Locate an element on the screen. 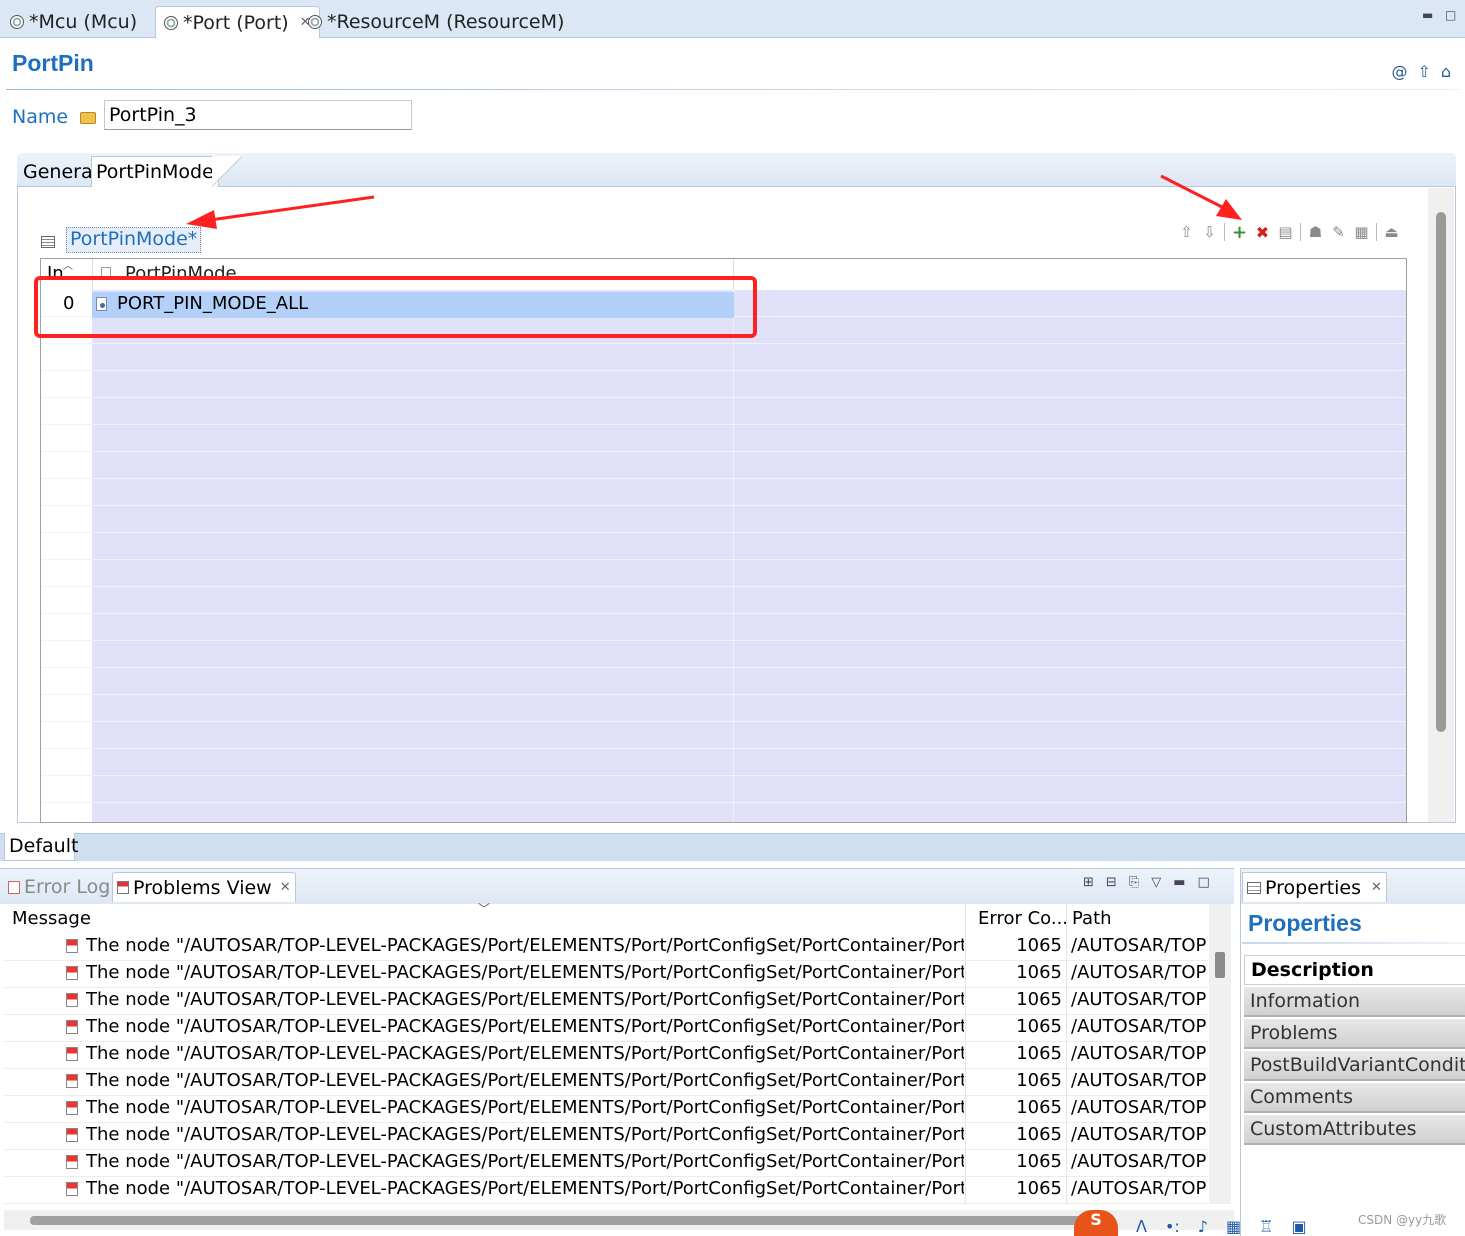 The image size is (1465, 1236). tab-default: Default is located at coordinates (41, 847).